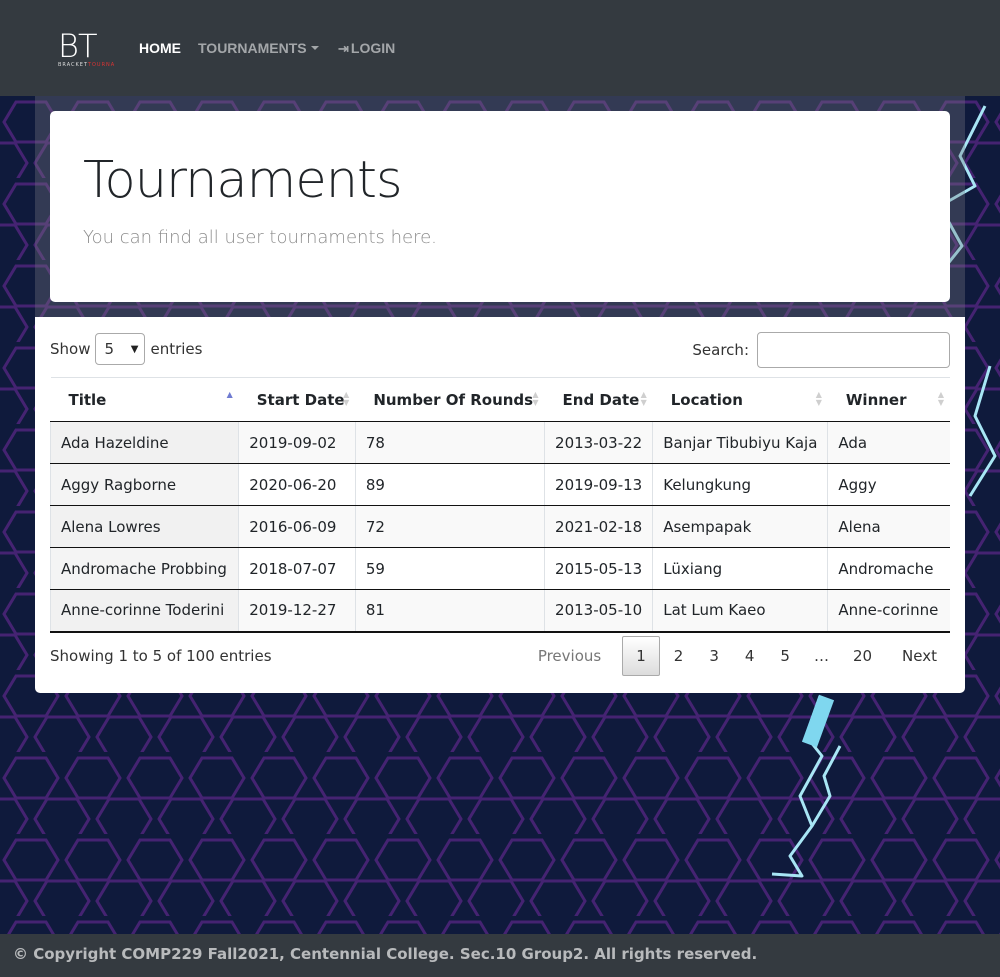 This screenshot has height=977, width=1000. I want to click on pagination-page-2: 2, so click(679, 656).